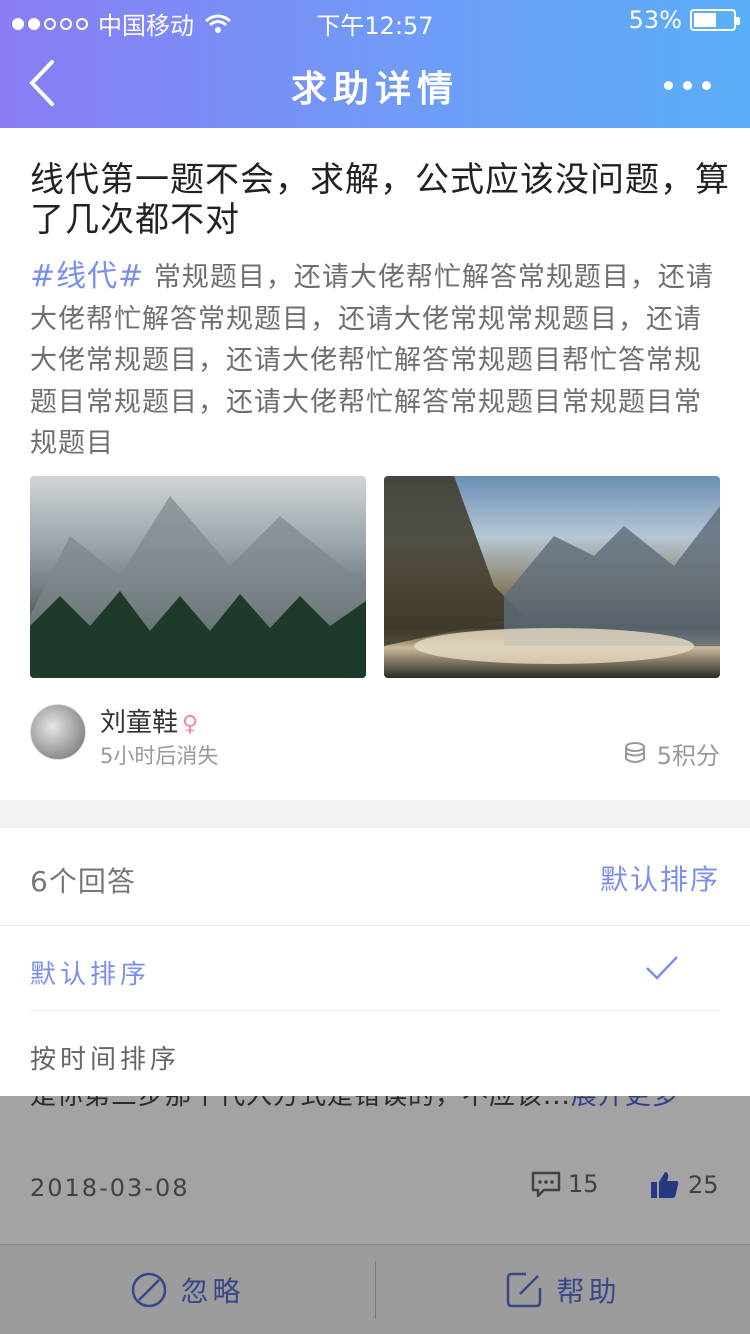  I want to click on section-divider, so click(375, 814).